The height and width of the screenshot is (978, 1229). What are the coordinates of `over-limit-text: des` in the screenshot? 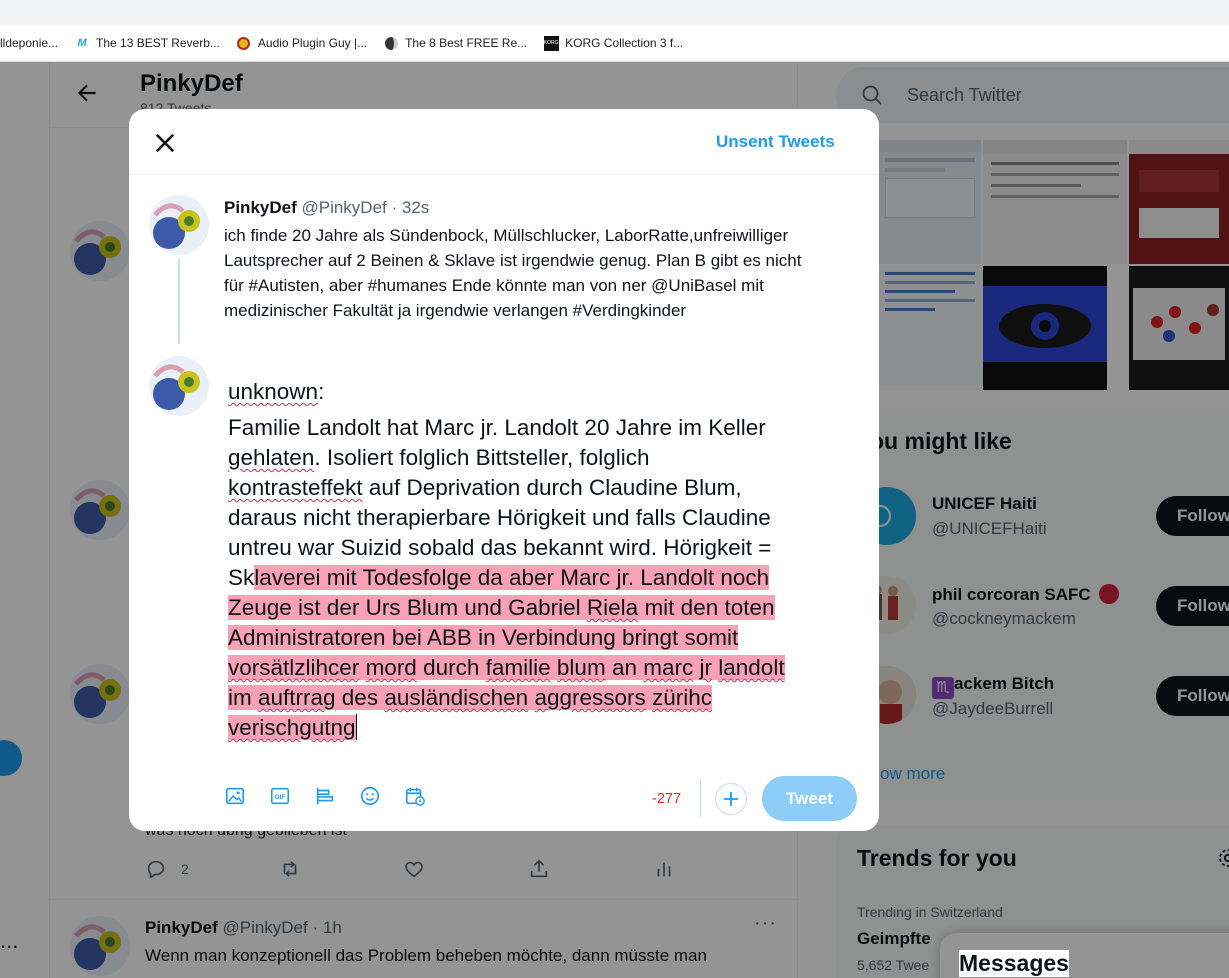 It's located at (360, 697).